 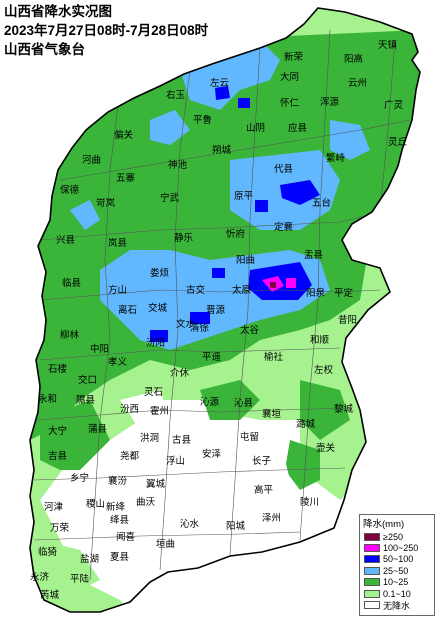 What do you see at coordinates (306, 424) in the screenshot?
I see `county-label: 潞城` at bounding box center [306, 424].